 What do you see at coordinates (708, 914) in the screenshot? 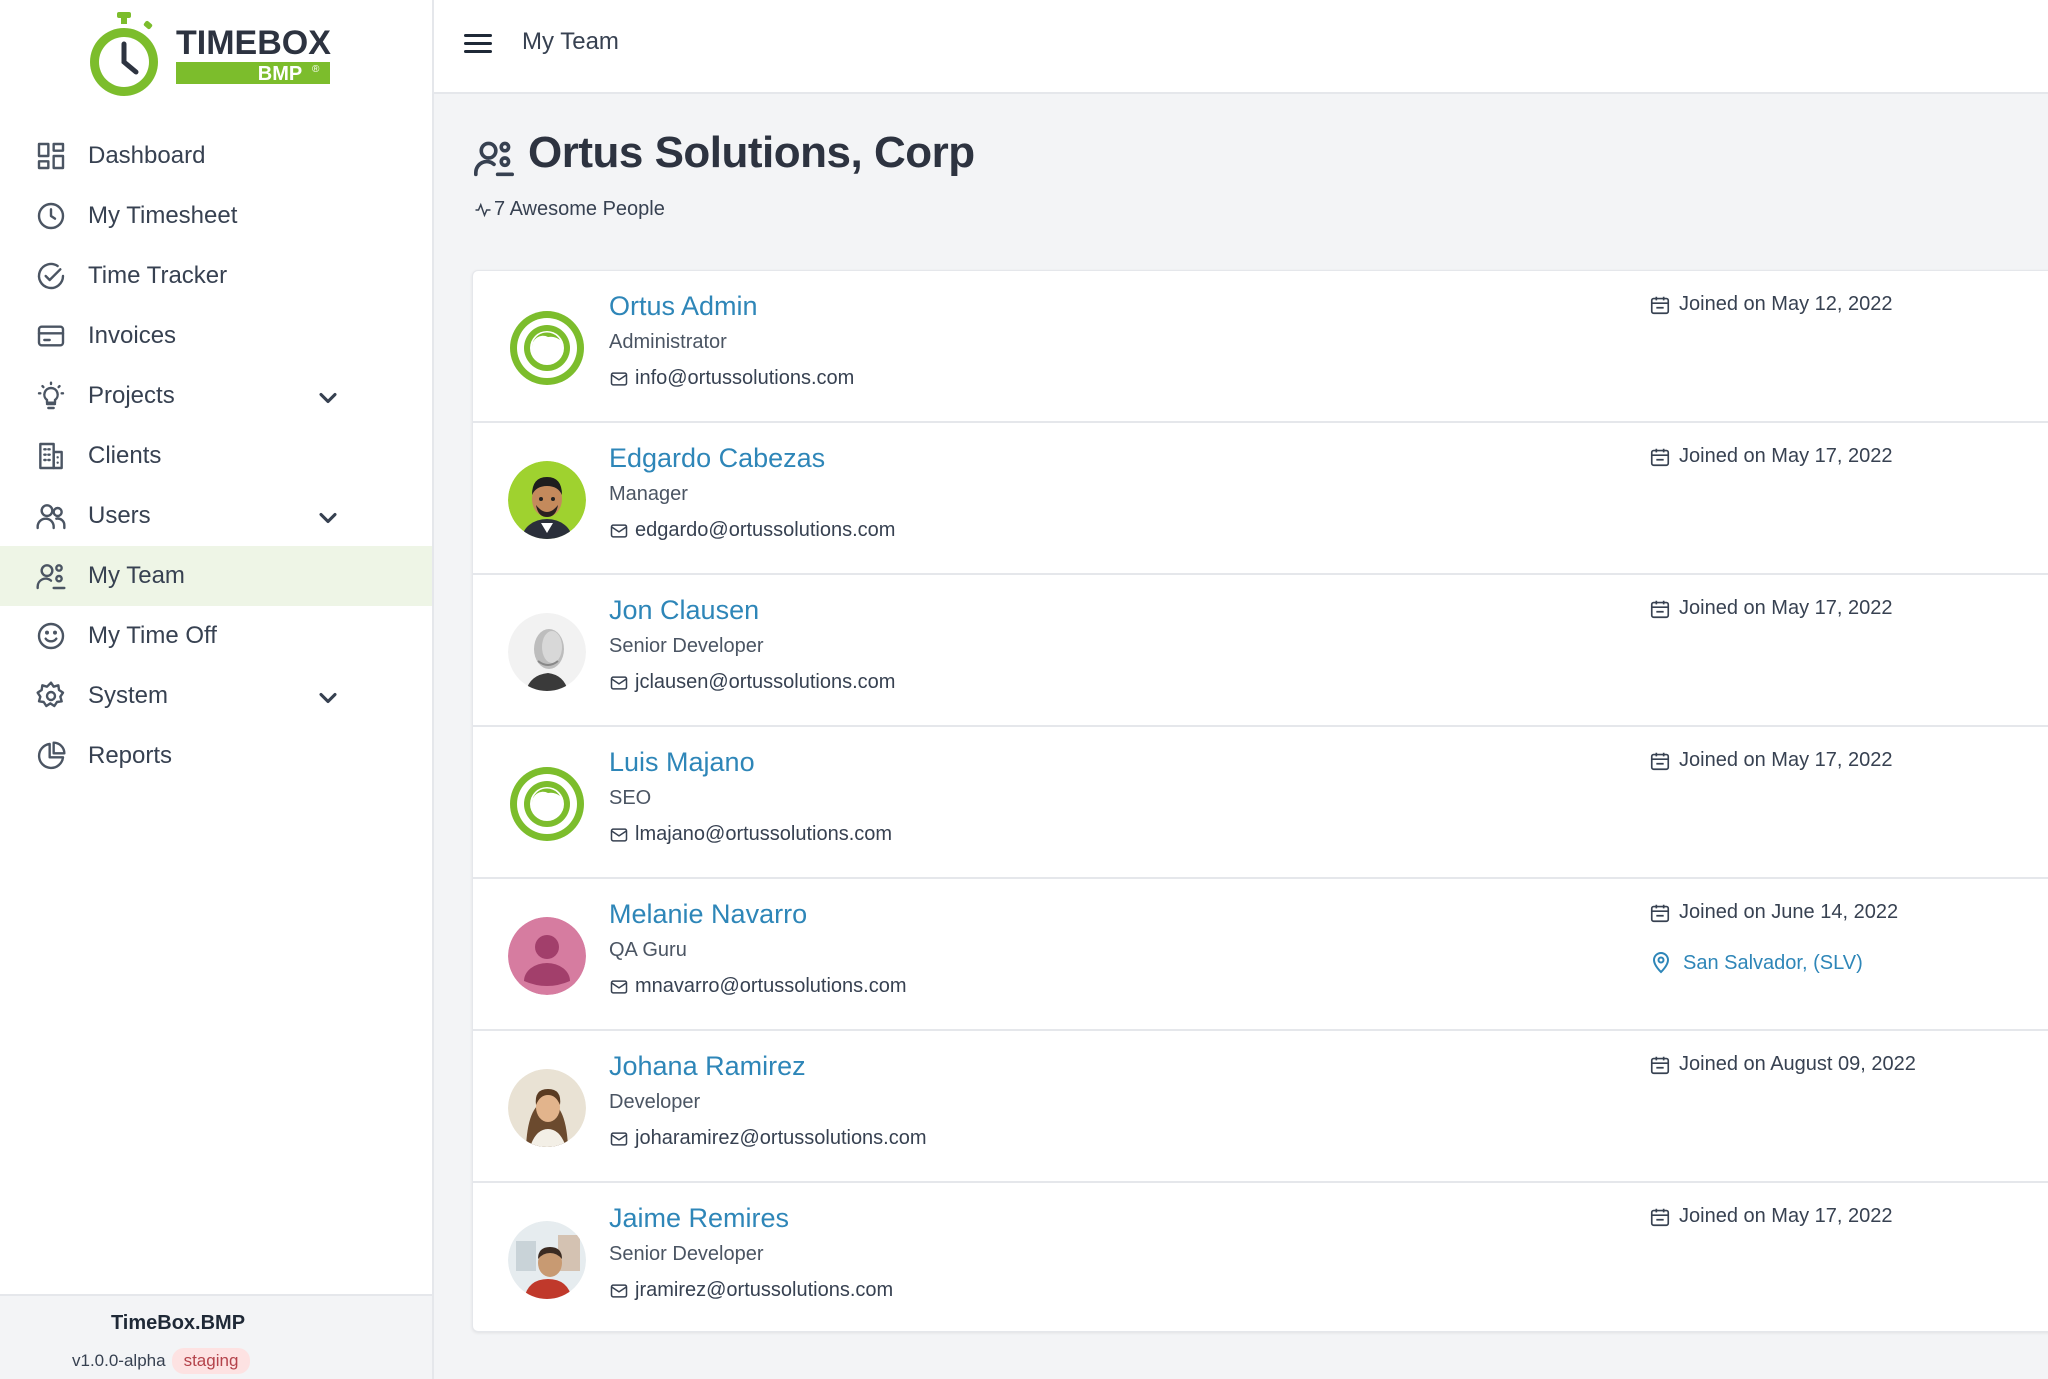
I see `member-name-link: Melanie Navarro` at bounding box center [708, 914].